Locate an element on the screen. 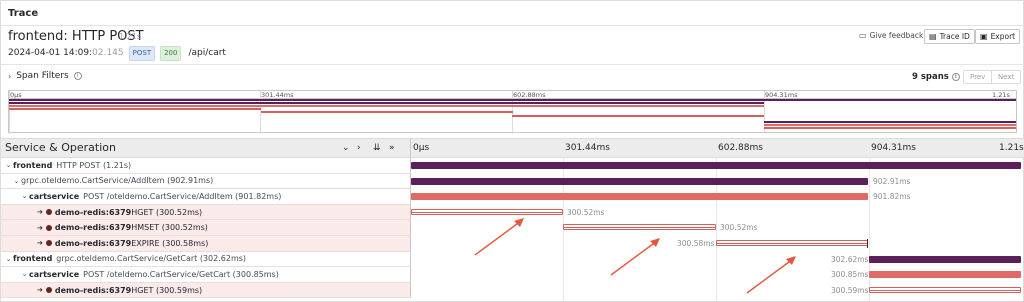 The height and width of the screenshot is (302, 1024). span-filters-label: Span Filters is located at coordinates (42, 76).